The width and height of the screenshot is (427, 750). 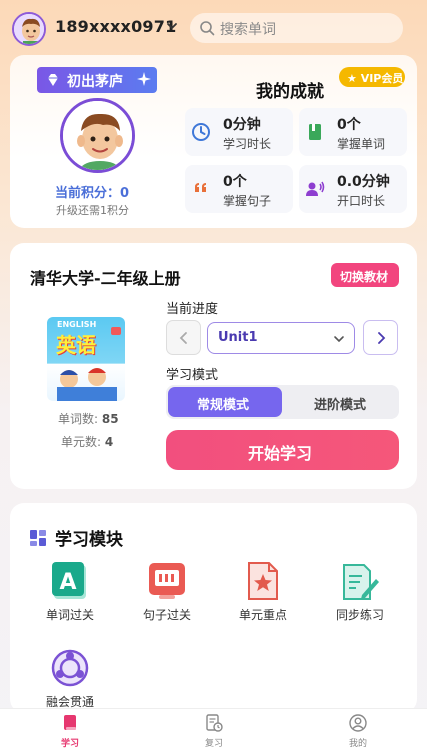 What do you see at coordinates (361, 144) in the screenshot?
I see `stat-label: 掌握单词` at bounding box center [361, 144].